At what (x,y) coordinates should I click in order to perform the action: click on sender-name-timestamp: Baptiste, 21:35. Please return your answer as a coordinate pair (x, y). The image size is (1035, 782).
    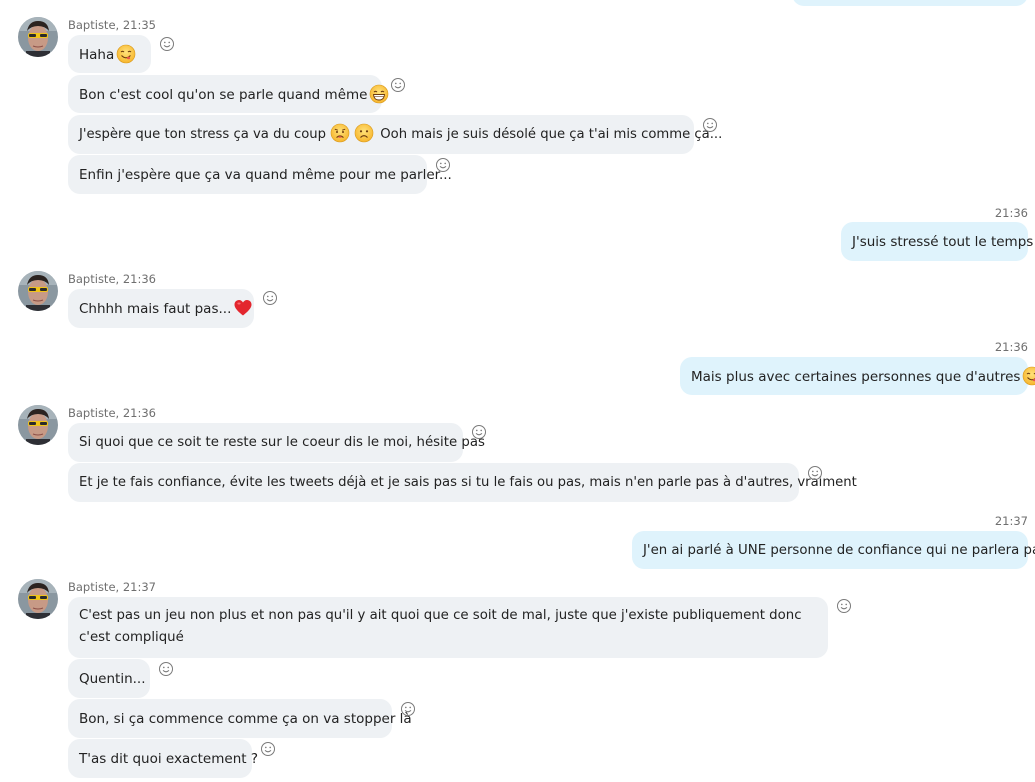
    Looking at the image, I should click on (112, 25).